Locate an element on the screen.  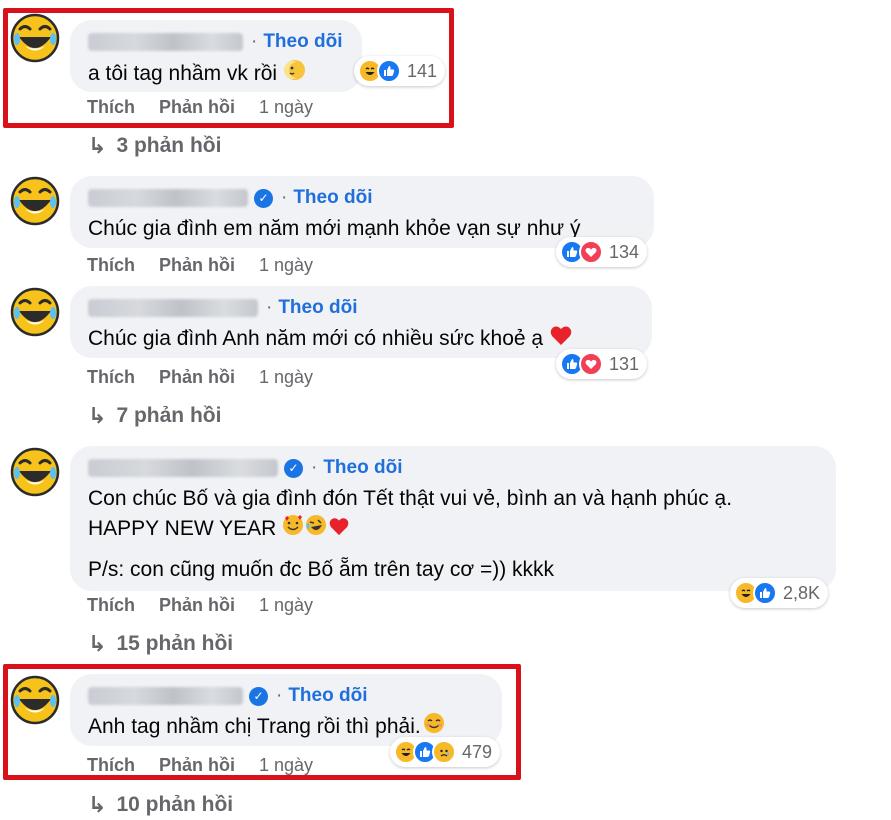
reaction-count: 134 is located at coordinates (624, 251).